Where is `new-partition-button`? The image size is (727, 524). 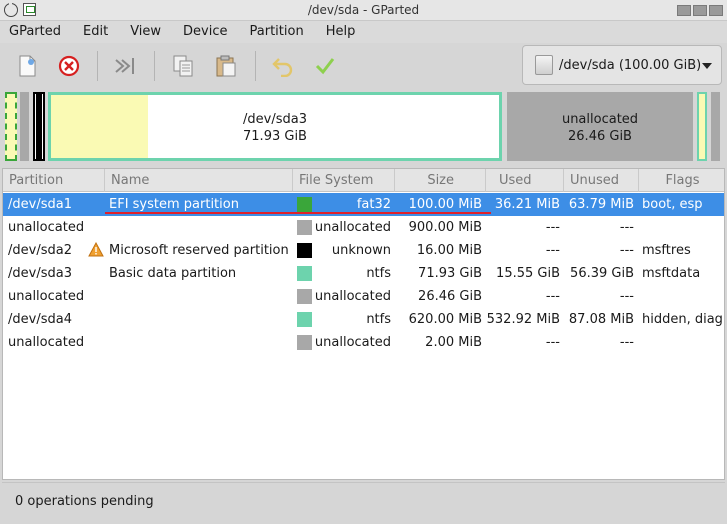
new-partition-button is located at coordinates (27, 66).